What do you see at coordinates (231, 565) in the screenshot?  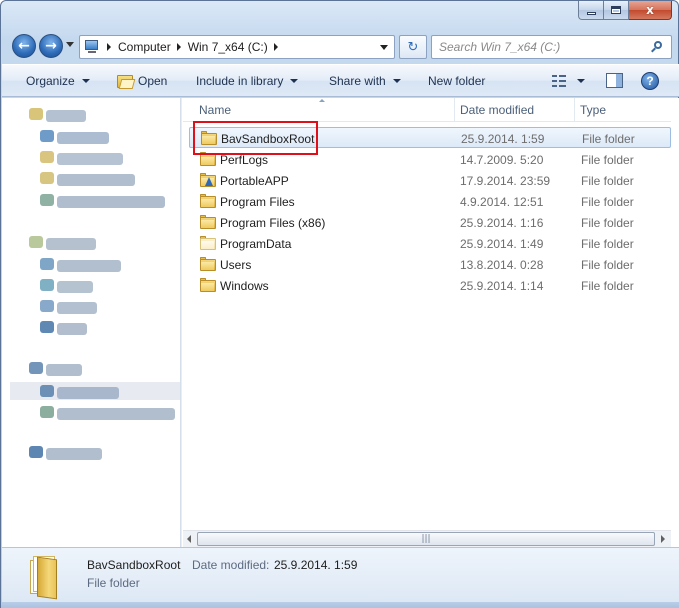 I see `details-date-label: Date modified:` at bounding box center [231, 565].